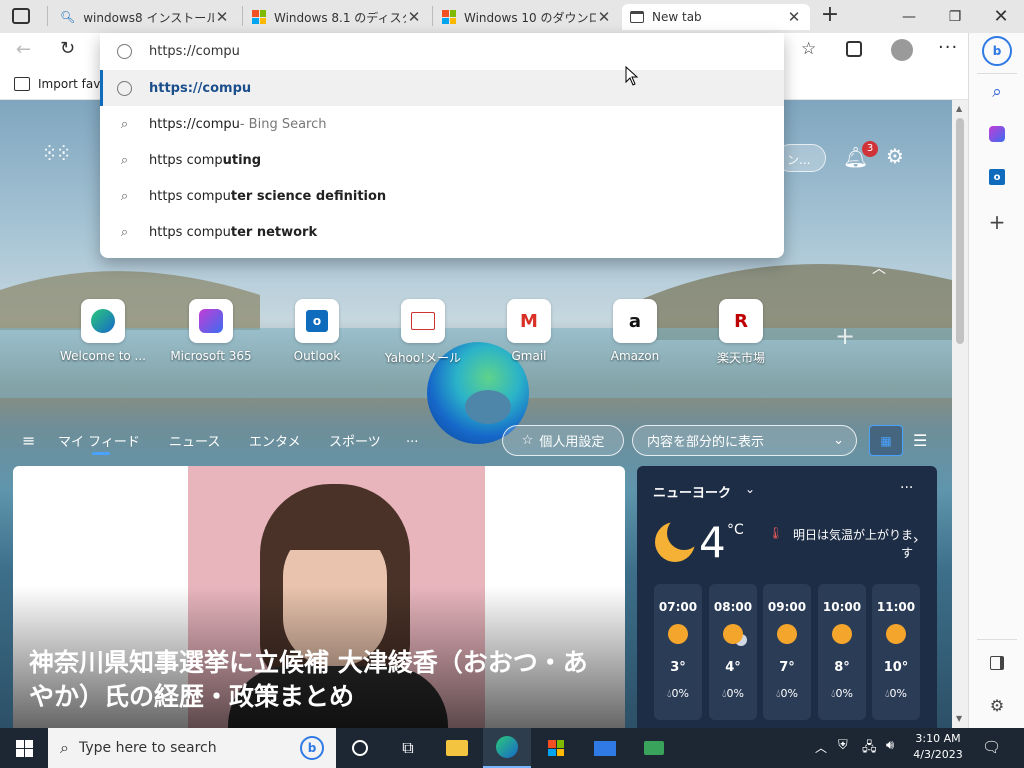 The height and width of the screenshot is (768, 1024). Describe the element at coordinates (442, 160) in the screenshot. I see `suggestion-computing: ⌕ https comp uting` at that location.